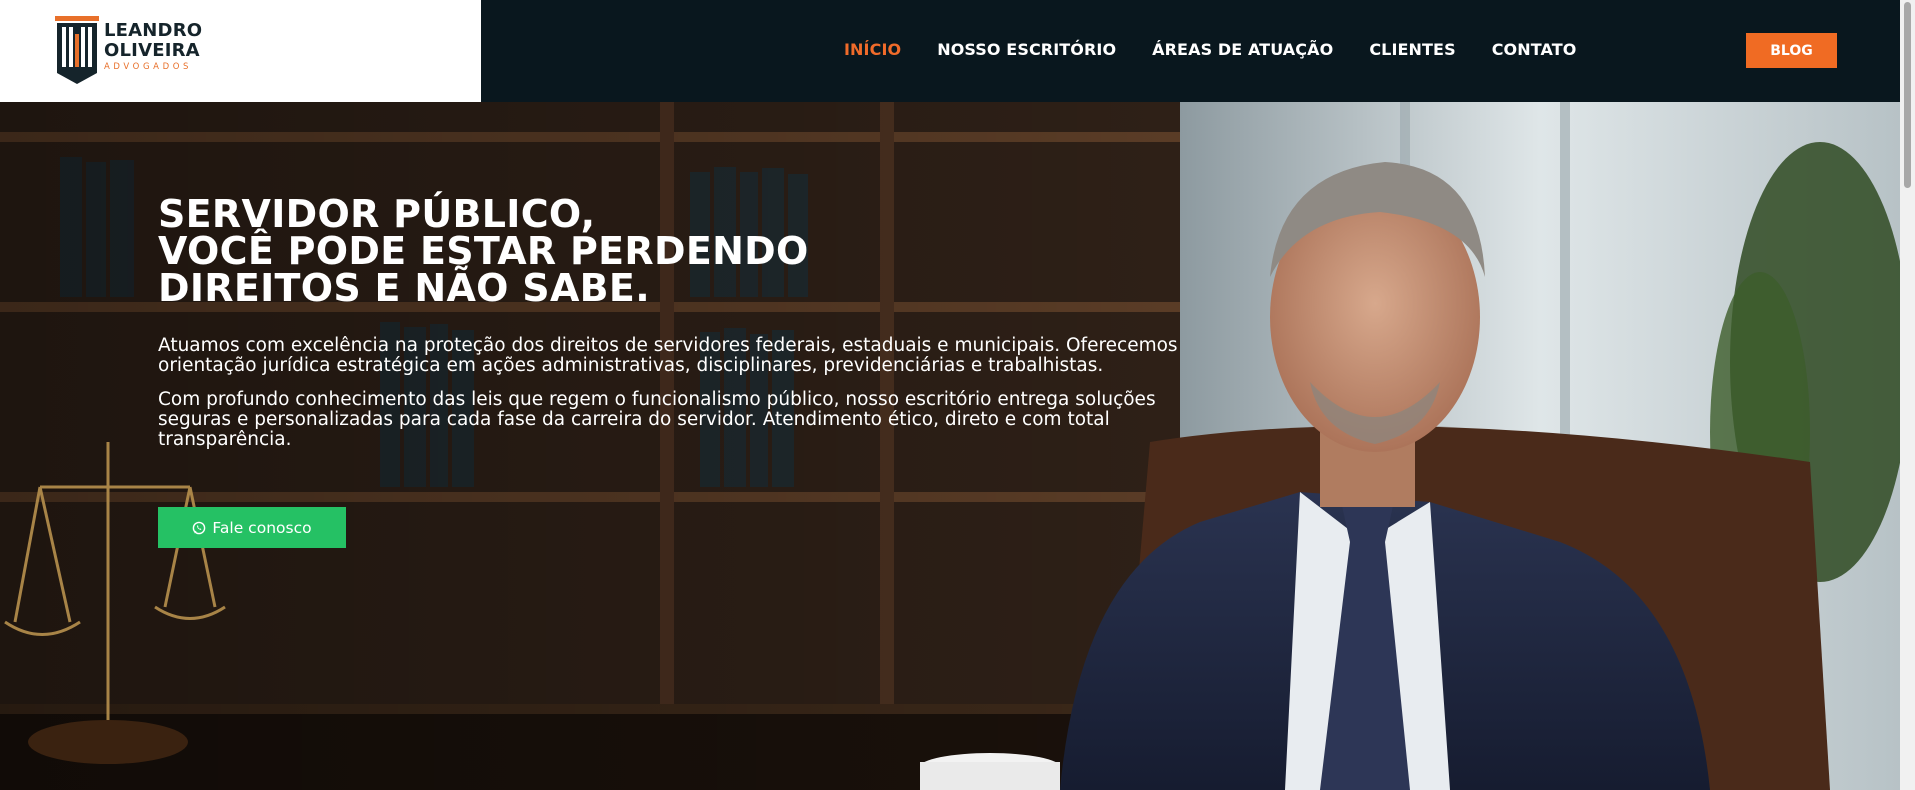 The image size is (1915, 790). What do you see at coordinates (1907, 395) in the screenshot?
I see `page-scrollbar` at bounding box center [1907, 395].